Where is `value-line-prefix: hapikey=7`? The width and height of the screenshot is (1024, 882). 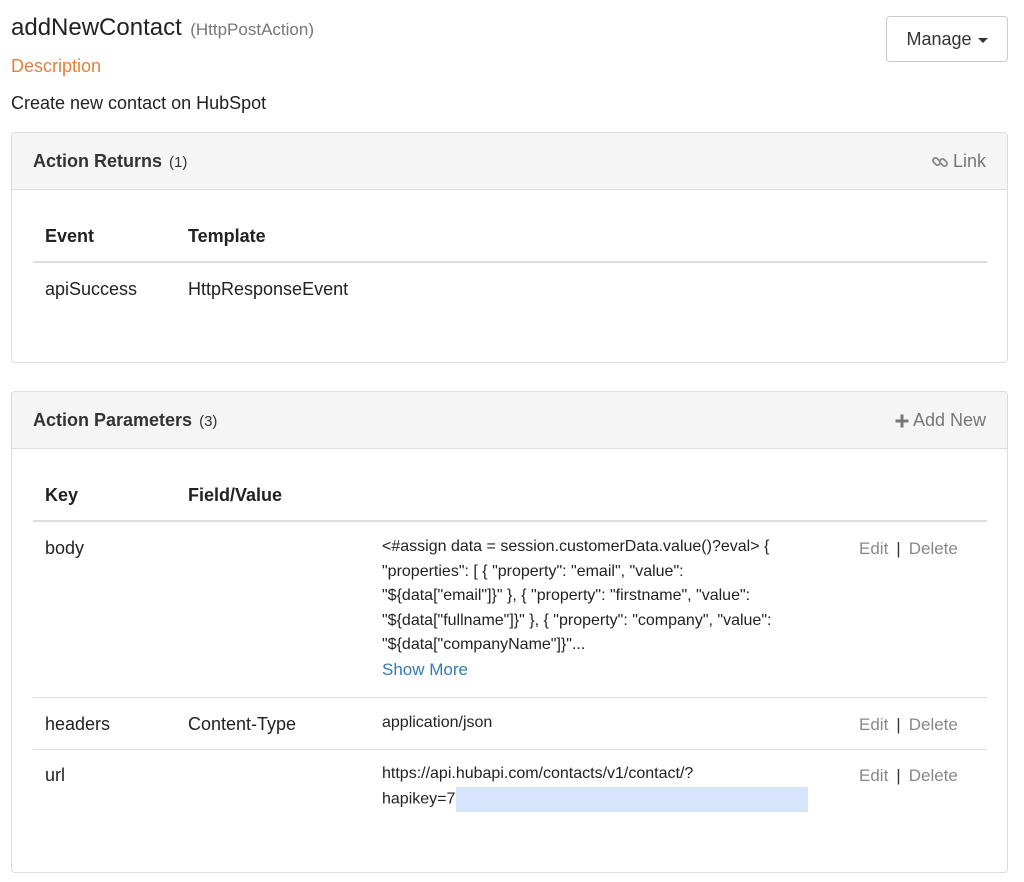 value-line-prefix: hapikey=7 is located at coordinates (419, 799).